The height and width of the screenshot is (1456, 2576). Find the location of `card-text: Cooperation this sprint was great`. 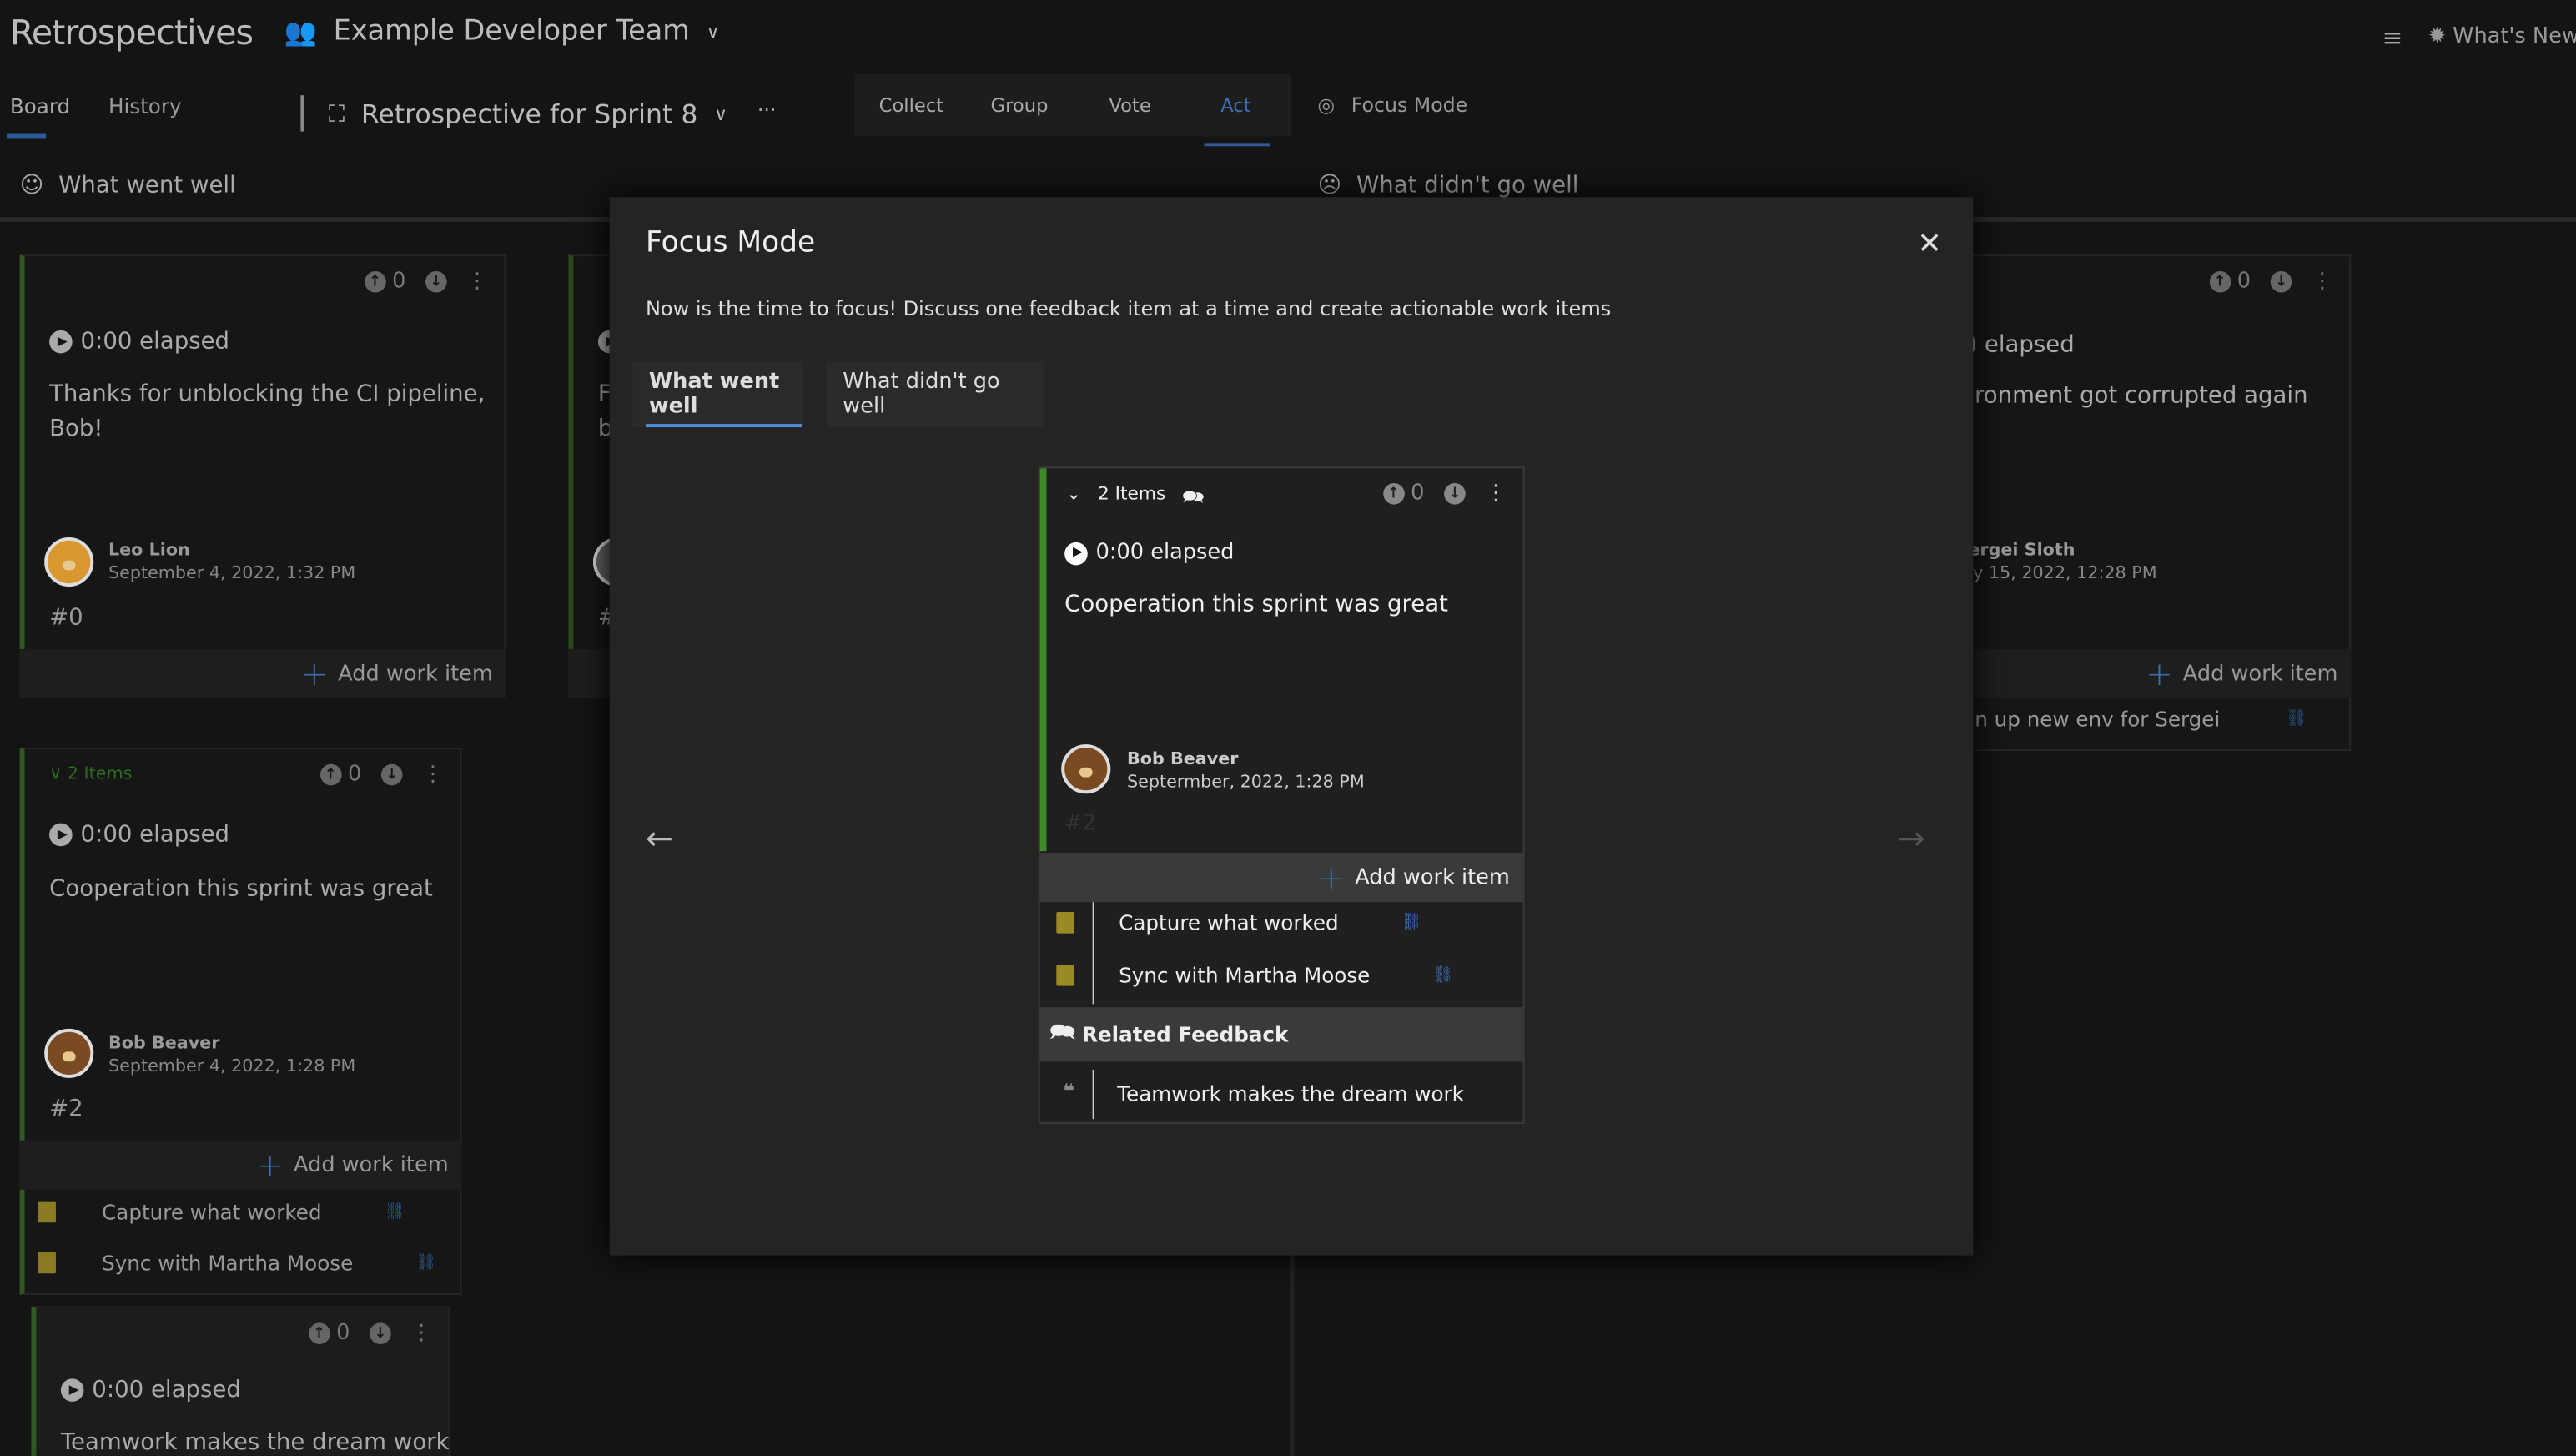

card-text: Cooperation this sprint was great is located at coordinates (1256, 604).